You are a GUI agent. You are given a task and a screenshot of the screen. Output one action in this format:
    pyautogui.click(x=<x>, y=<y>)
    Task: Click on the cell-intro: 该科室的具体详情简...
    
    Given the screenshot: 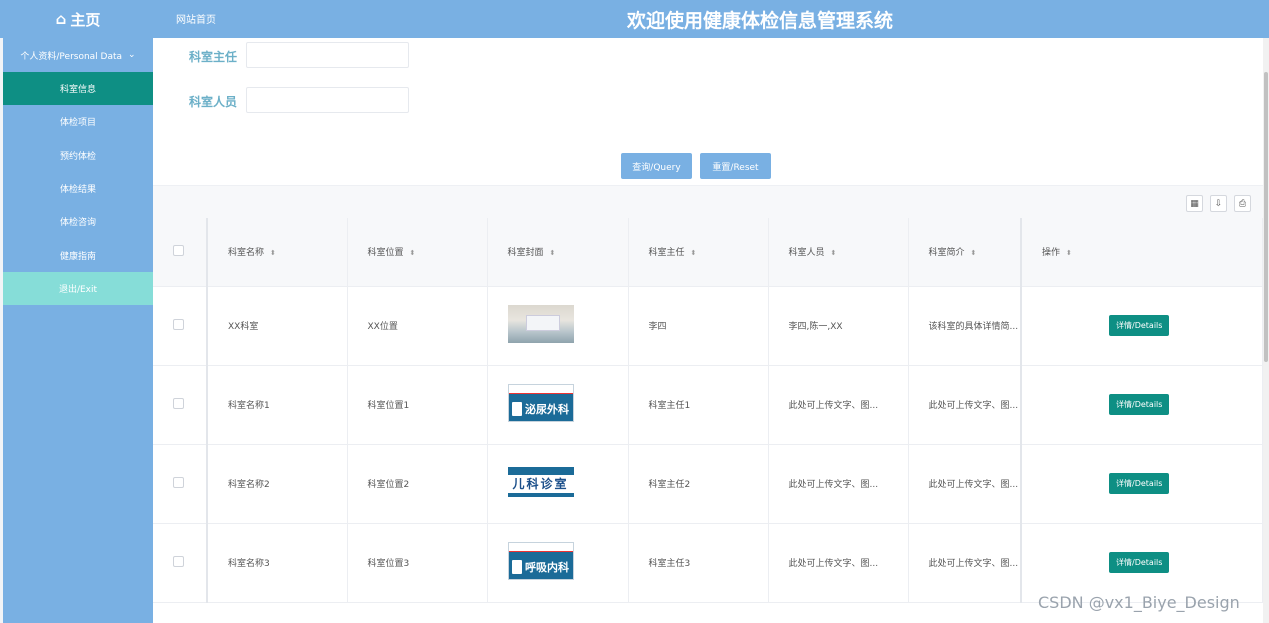 What is the action you would take?
    pyautogui.click(x=965, y=326)
    